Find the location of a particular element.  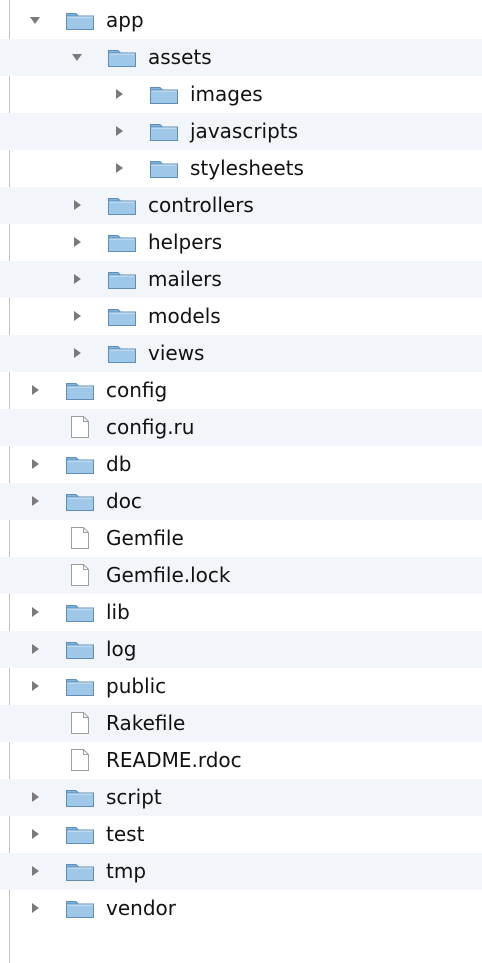

tree-item-label: stylesheets is located at coordinates (247, 168).